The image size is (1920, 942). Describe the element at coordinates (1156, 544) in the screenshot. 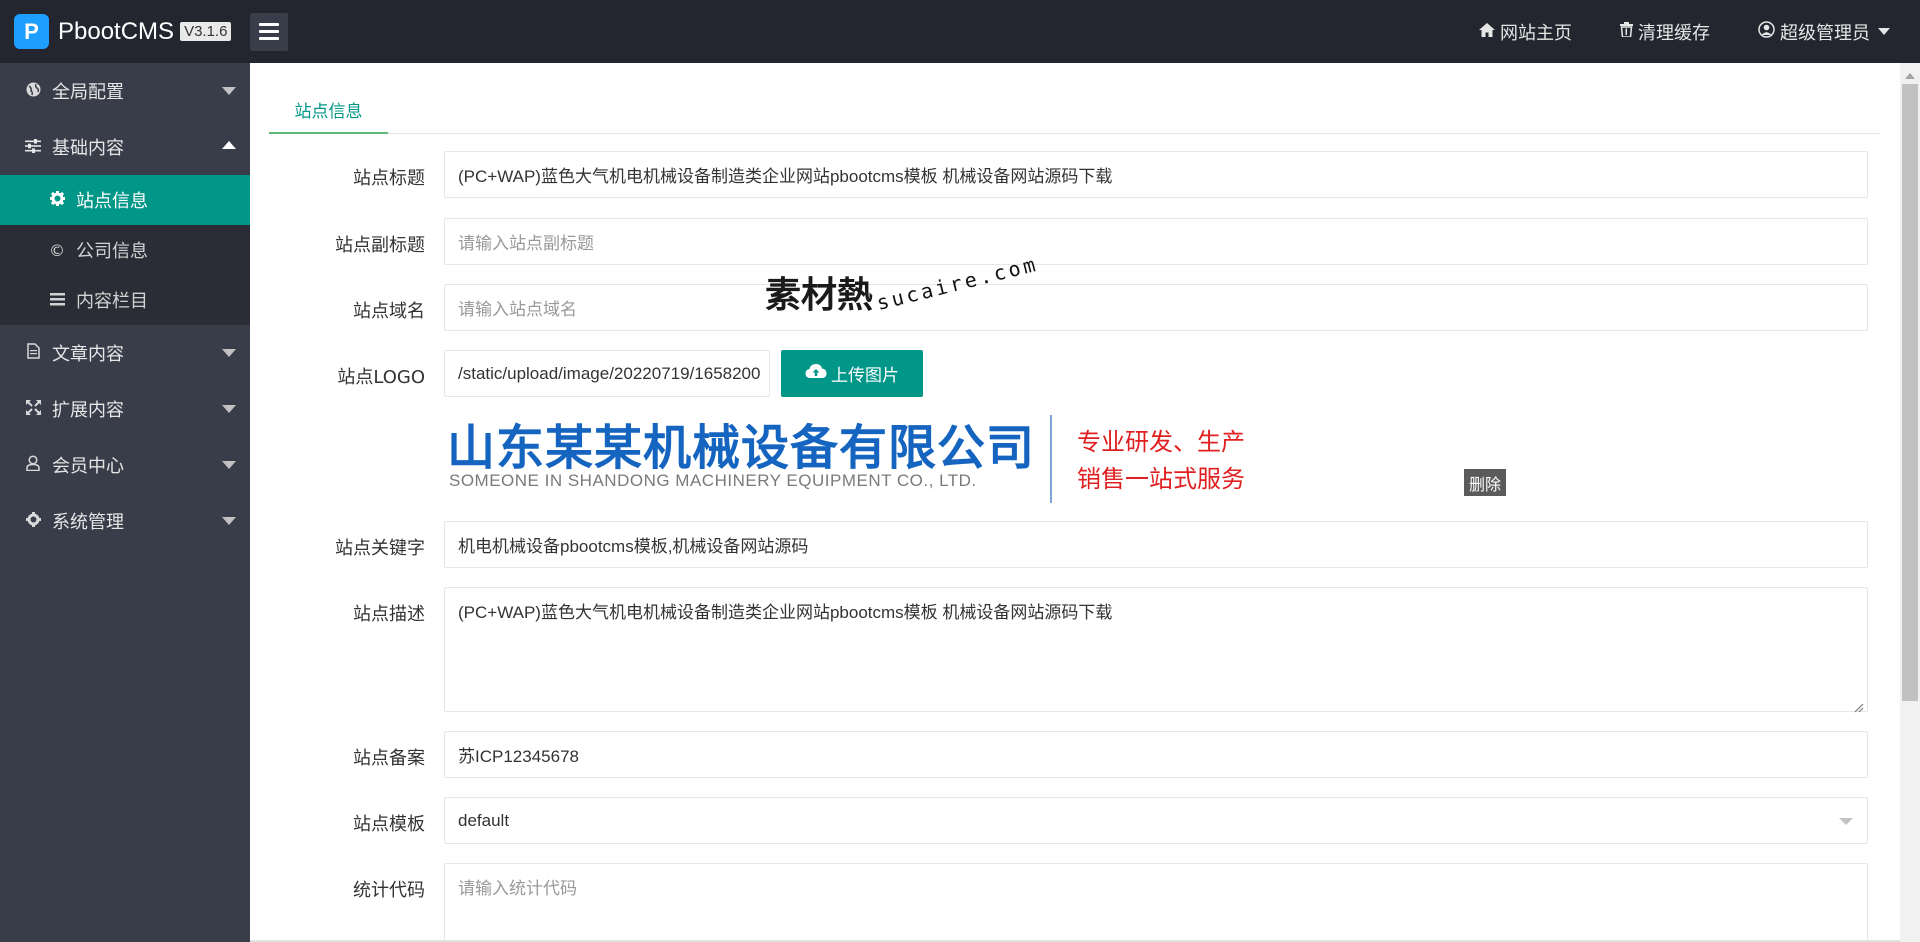

I see `site-keywords-input: 机电机械设备pbootcms模板,机械设备网站源码` at that location.